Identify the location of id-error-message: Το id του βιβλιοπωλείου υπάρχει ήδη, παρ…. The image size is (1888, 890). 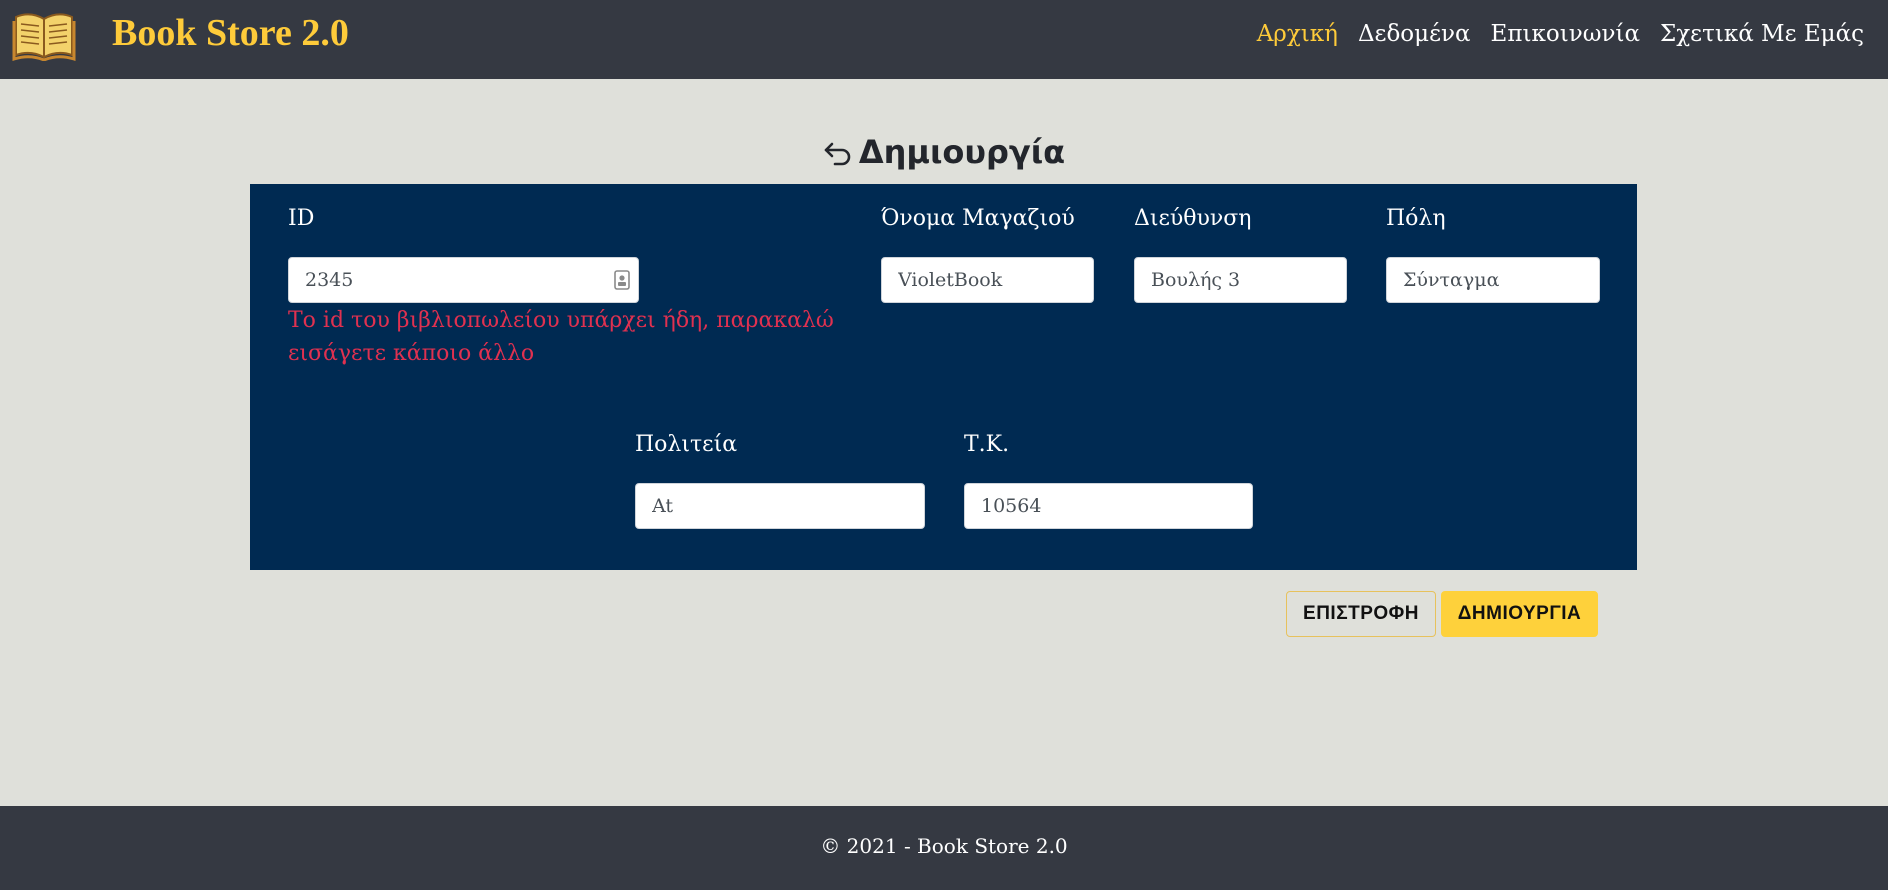
(561, 337).